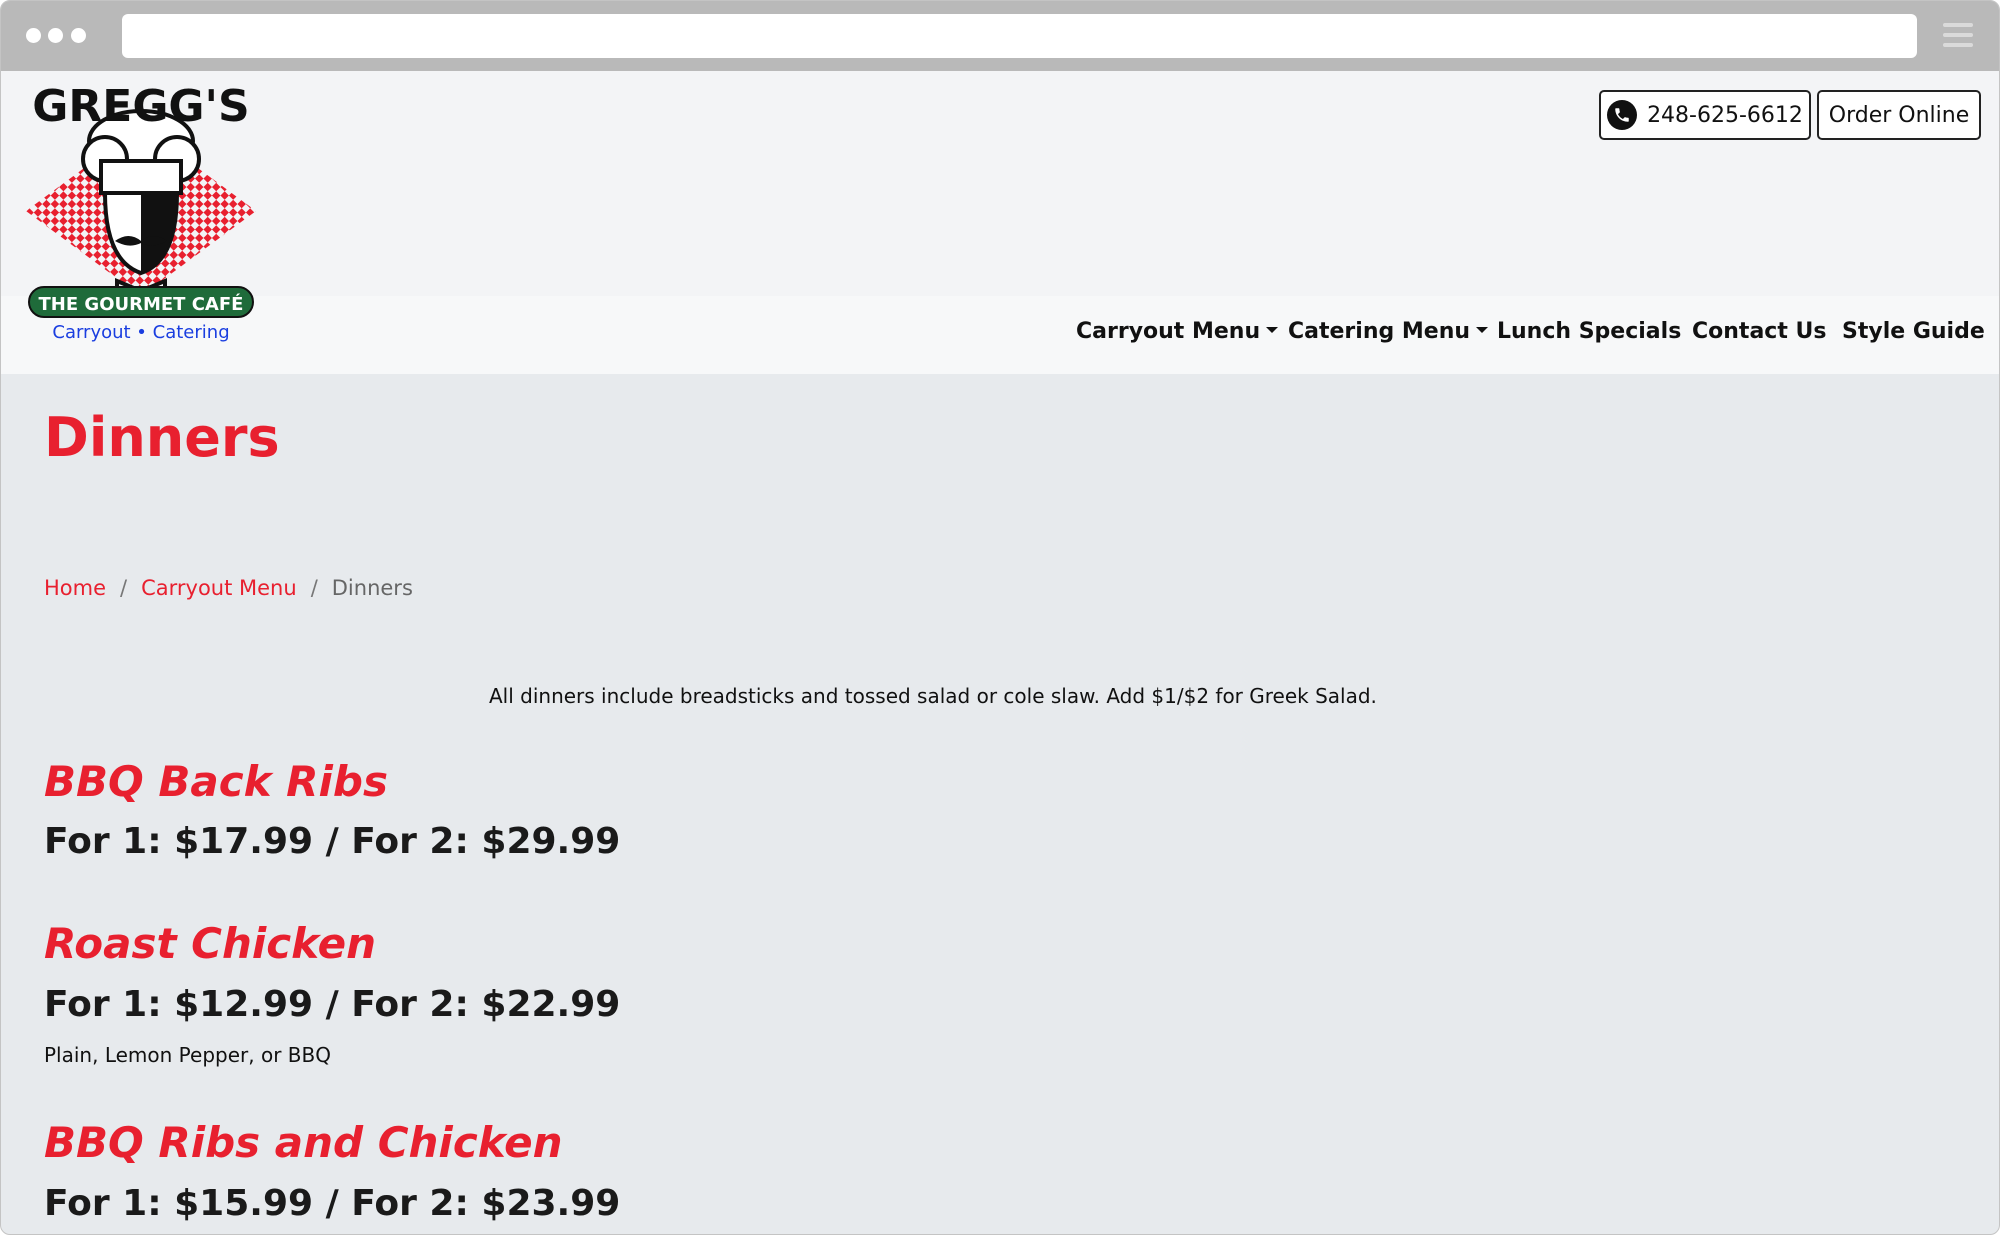 This screenshot has height=1235, width=2000. I want to click on phone-icon, so click(1622, 115).